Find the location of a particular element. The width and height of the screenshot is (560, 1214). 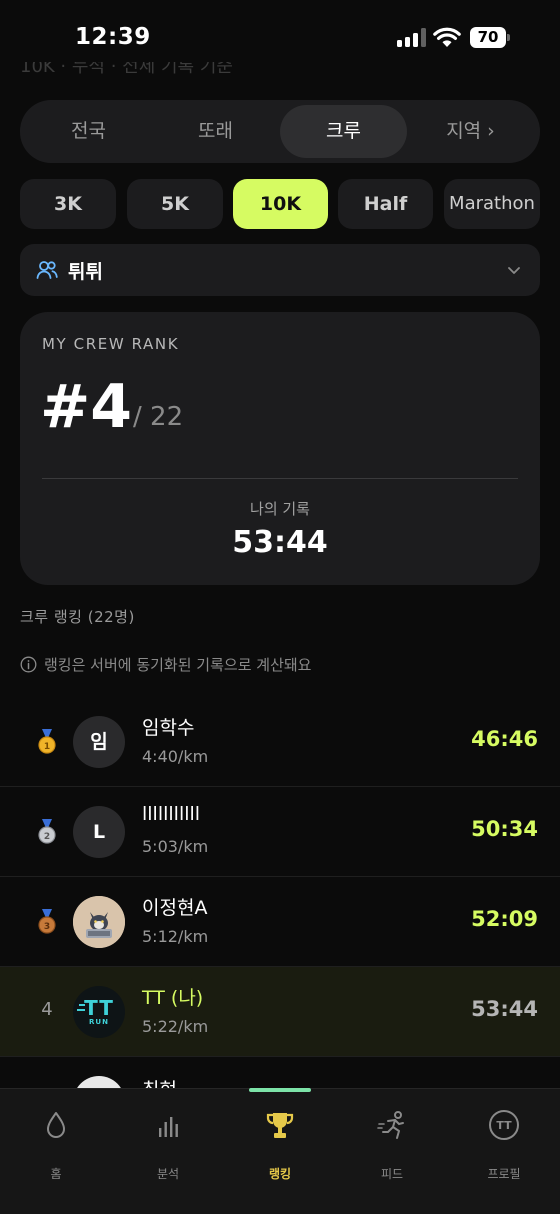

runner-pace: 4:40/km is located at coordinates (175, 756).